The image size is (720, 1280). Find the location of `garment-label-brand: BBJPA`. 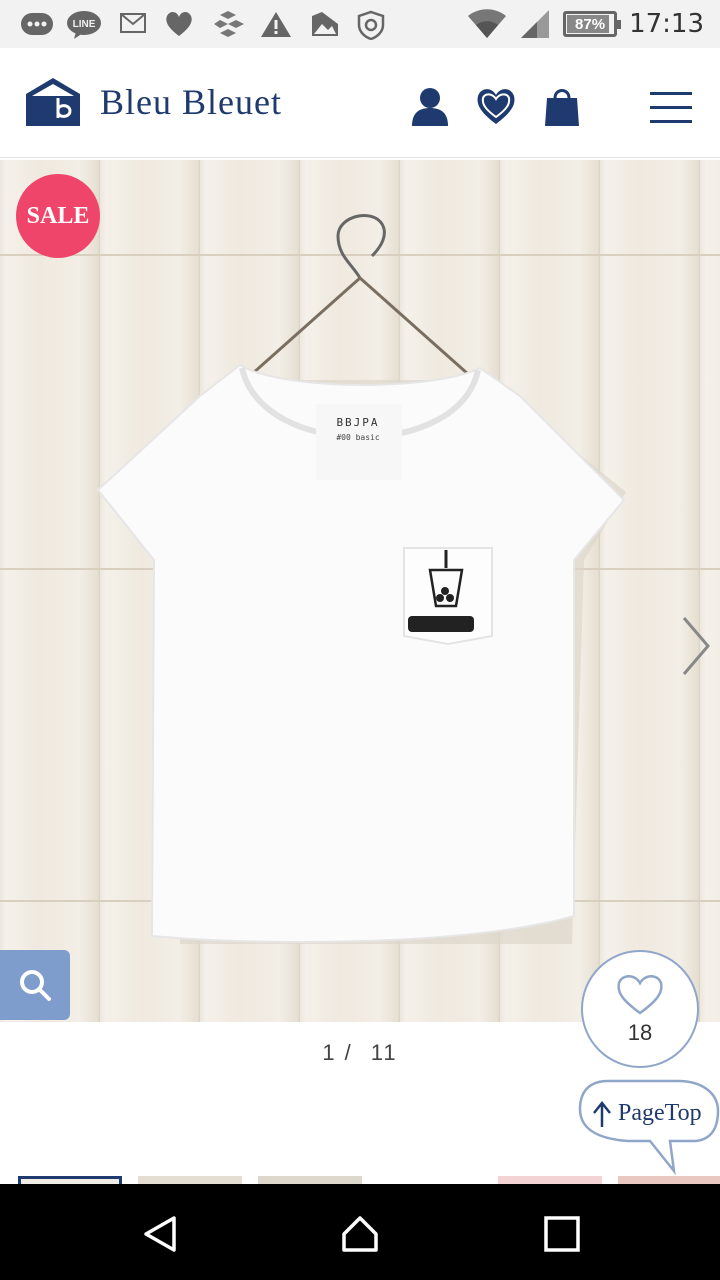

garment-label-brand: BBJPA is located at coordinates (357, 422).